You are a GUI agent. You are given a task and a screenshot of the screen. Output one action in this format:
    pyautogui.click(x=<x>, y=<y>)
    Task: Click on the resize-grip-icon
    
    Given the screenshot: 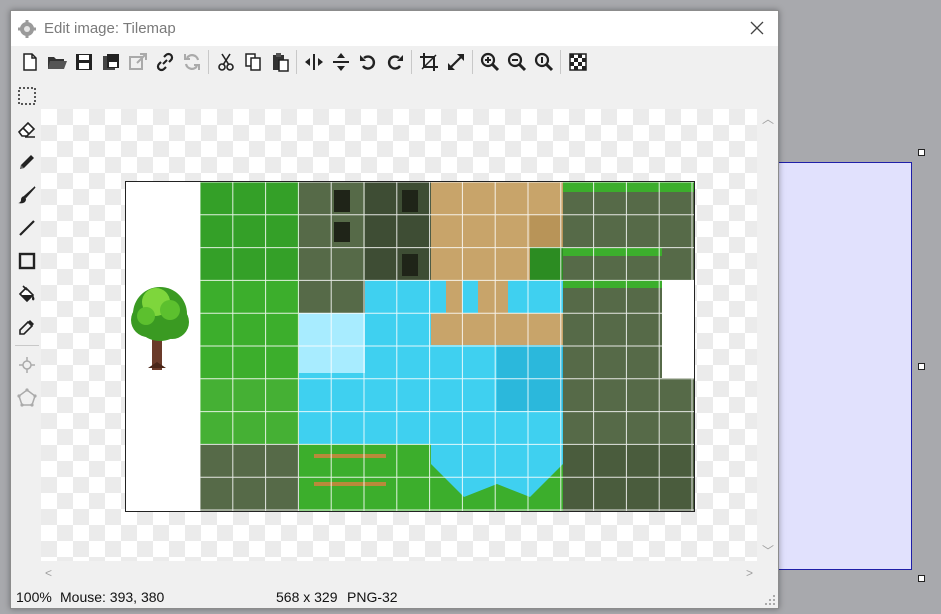 What is the action you would take?
    pyautogui.click(x=770, y=600)
    